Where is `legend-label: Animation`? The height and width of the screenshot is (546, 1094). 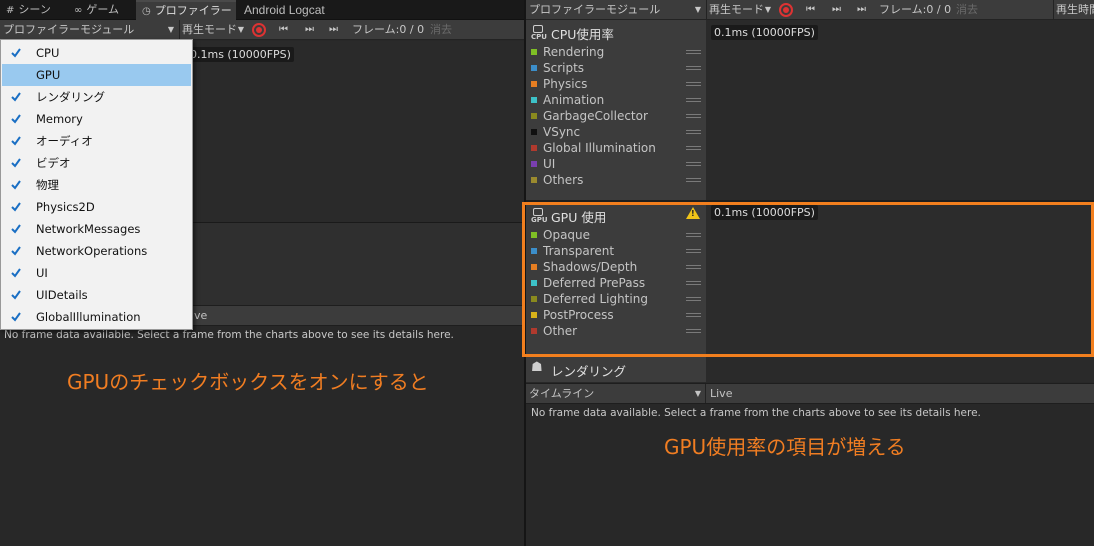 legend-label: Animation is located at coordinates (574, 100).